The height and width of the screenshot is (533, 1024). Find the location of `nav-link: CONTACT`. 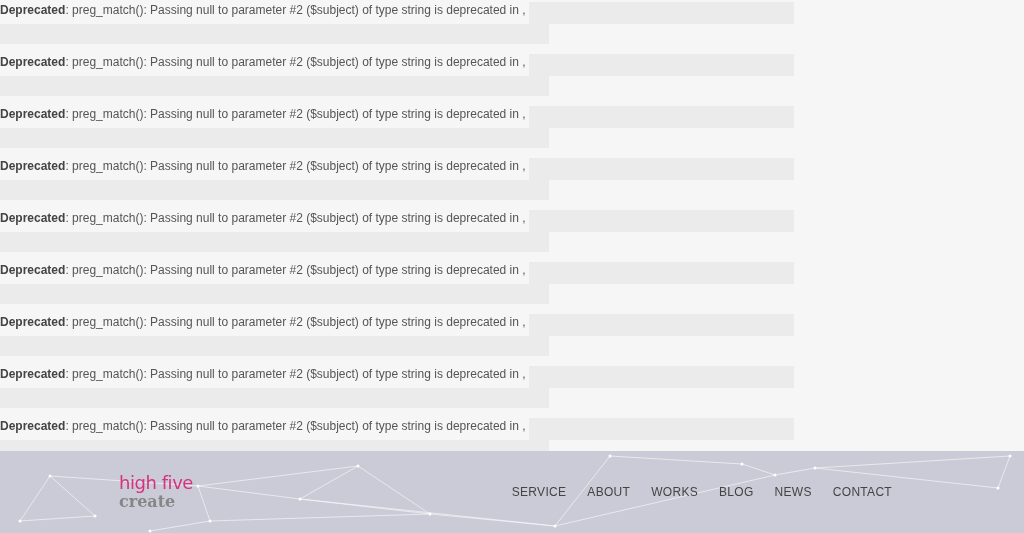

nav-link: CONTACT is located at coordinates (862, 492).